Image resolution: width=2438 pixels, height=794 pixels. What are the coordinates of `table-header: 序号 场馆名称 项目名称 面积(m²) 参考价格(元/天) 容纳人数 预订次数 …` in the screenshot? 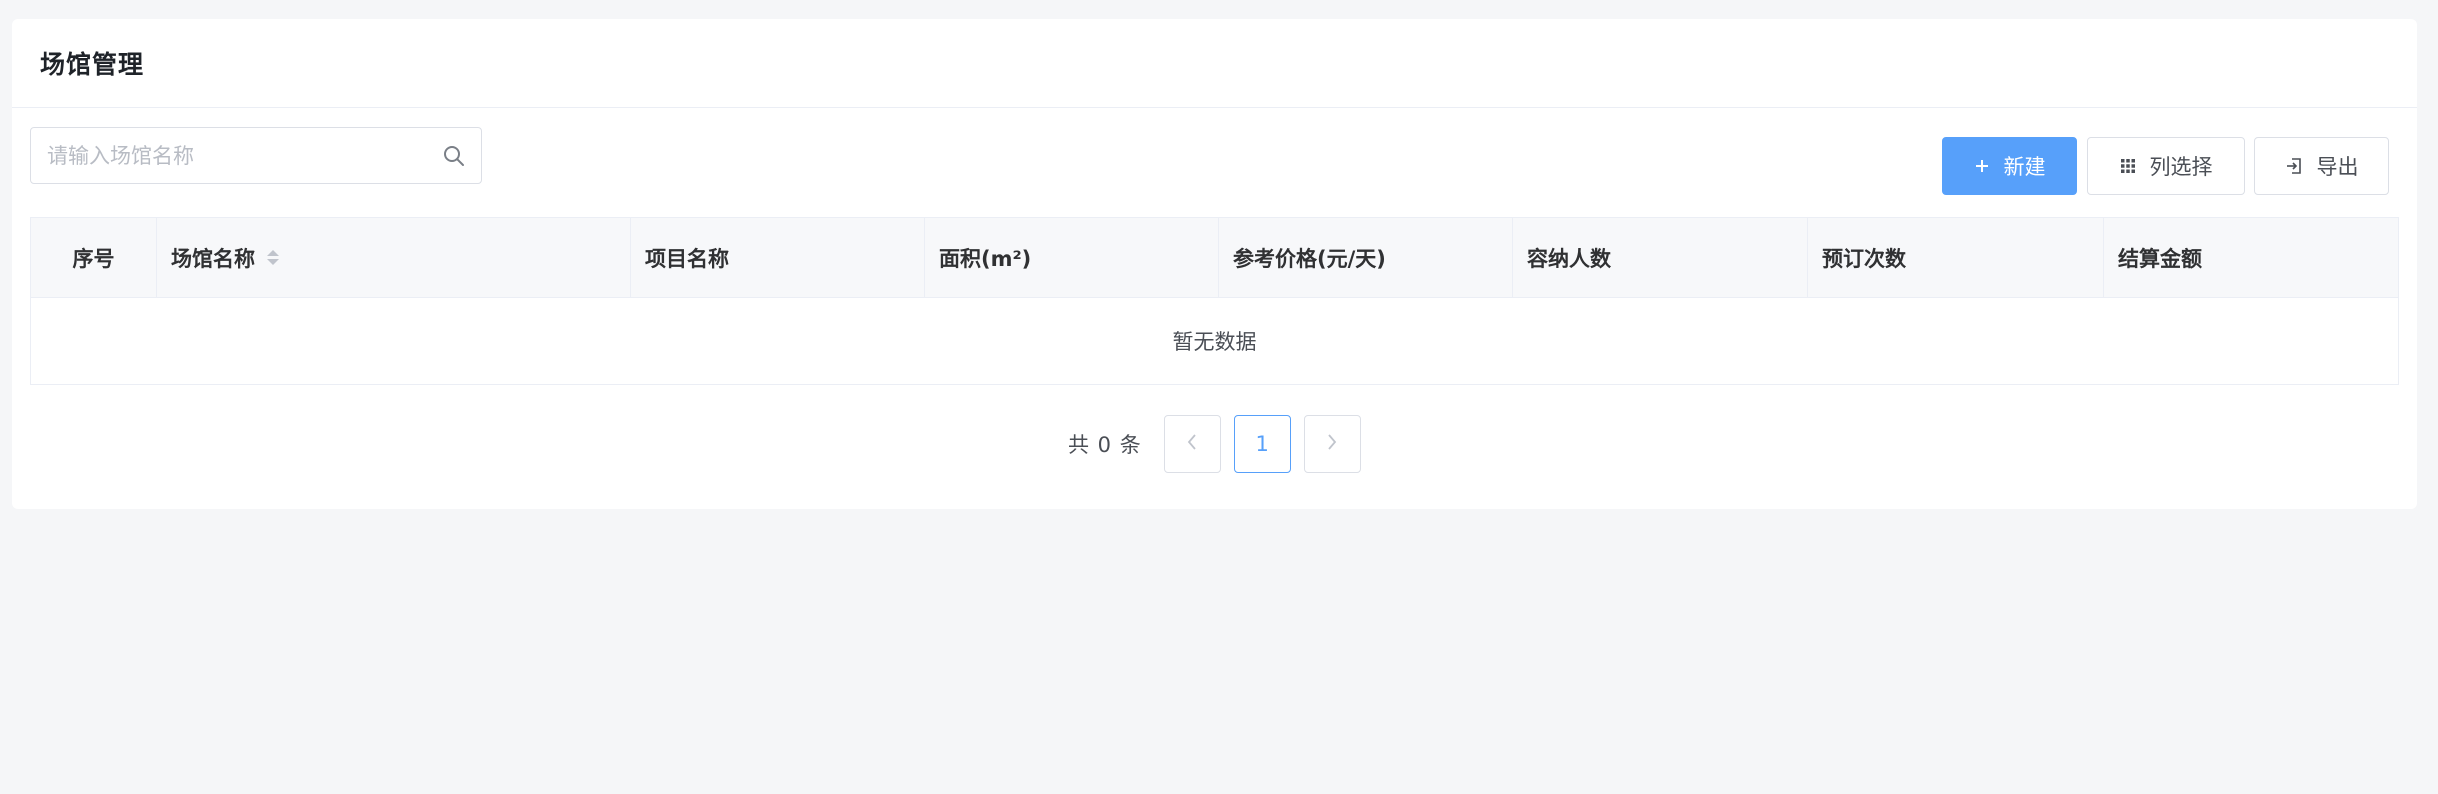 It's located at (1214, 258).